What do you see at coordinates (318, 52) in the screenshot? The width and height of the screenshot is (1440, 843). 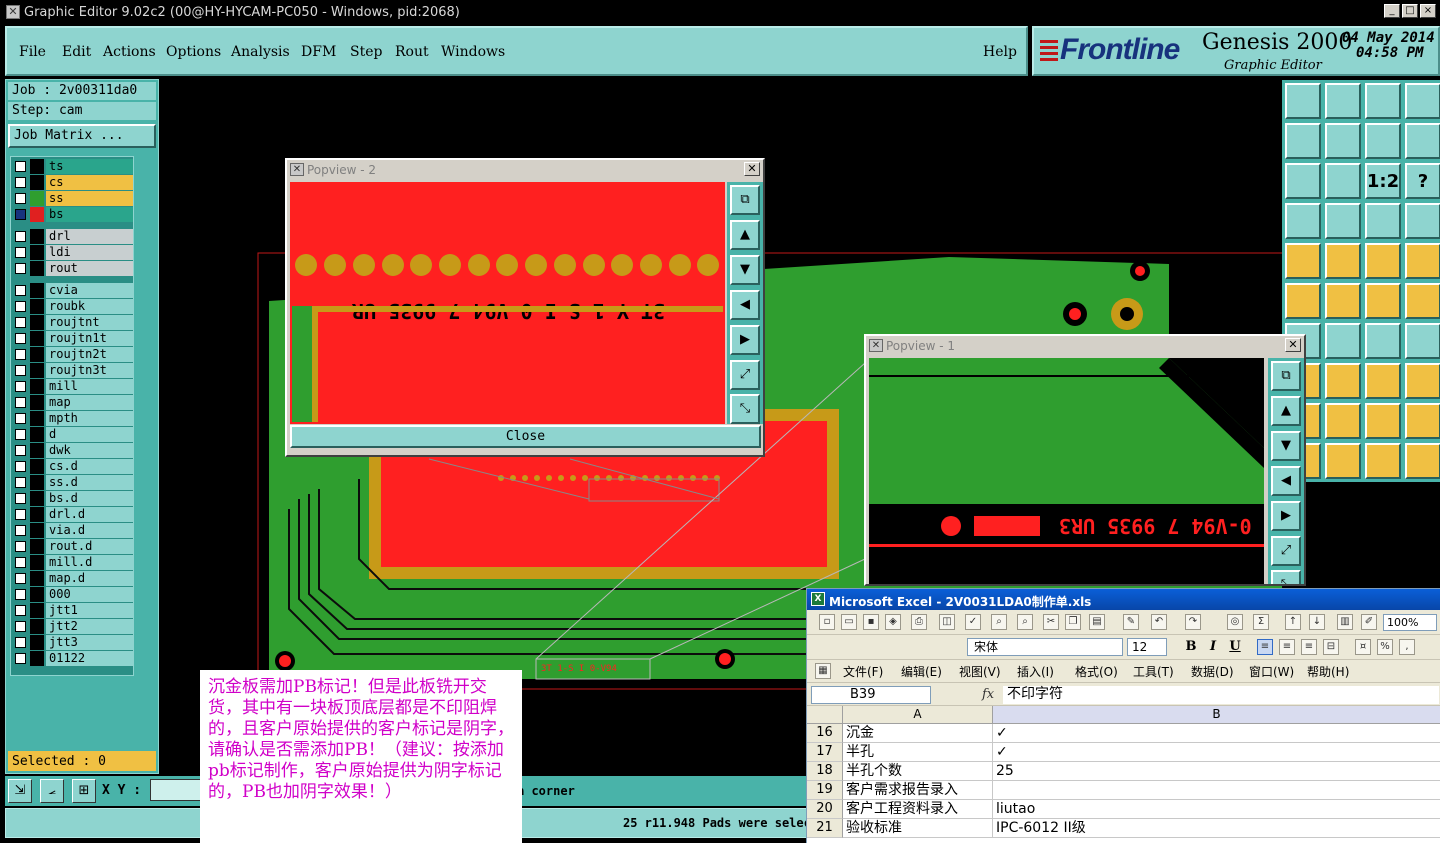 I see `menu-dfm: DFM` at bounding box center [318, 52].